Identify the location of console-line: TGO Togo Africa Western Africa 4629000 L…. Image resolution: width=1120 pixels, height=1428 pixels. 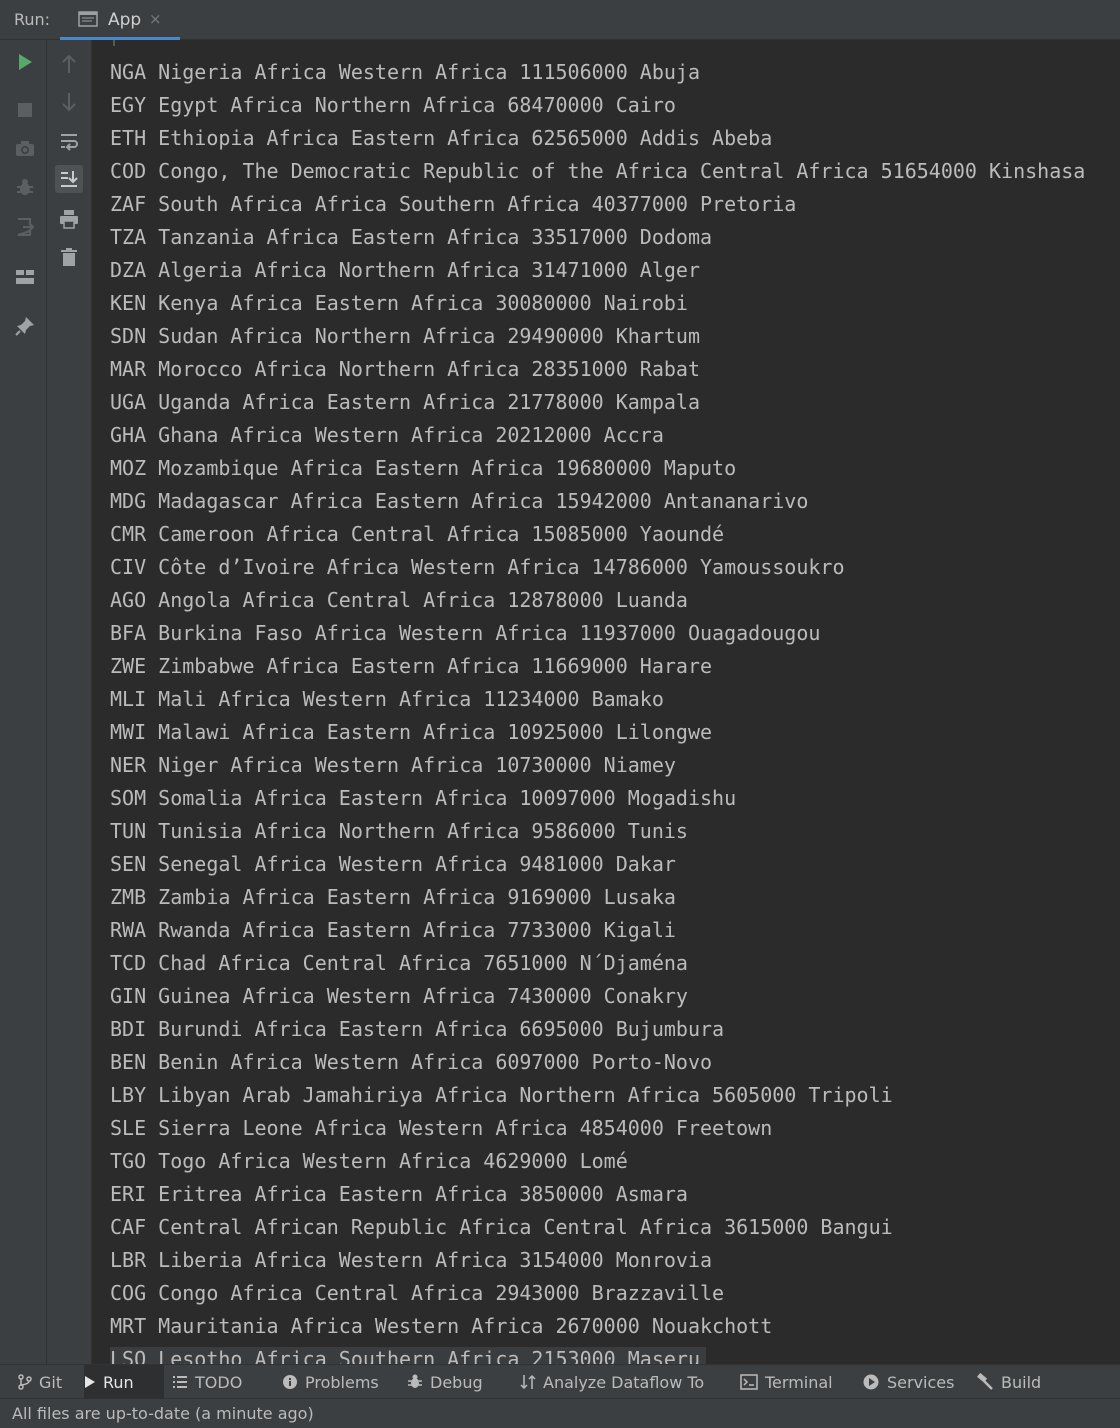
(369, 1161).